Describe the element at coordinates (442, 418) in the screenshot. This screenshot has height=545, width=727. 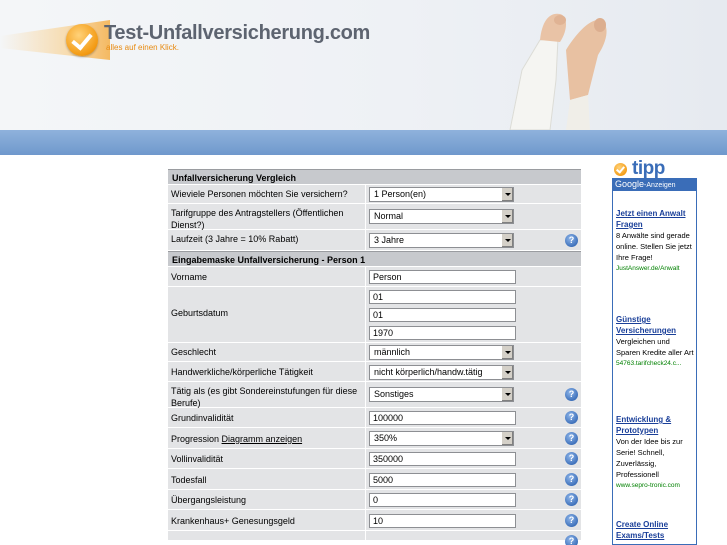
I see `grundinvaliditaet-input: 100000` at that location.